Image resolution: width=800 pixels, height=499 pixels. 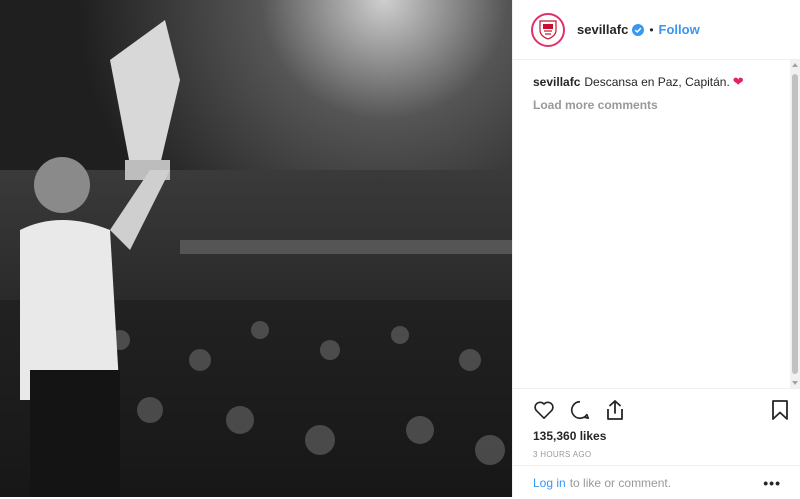 I want to click on comments-scrollbar, so click(x=795, y=224).